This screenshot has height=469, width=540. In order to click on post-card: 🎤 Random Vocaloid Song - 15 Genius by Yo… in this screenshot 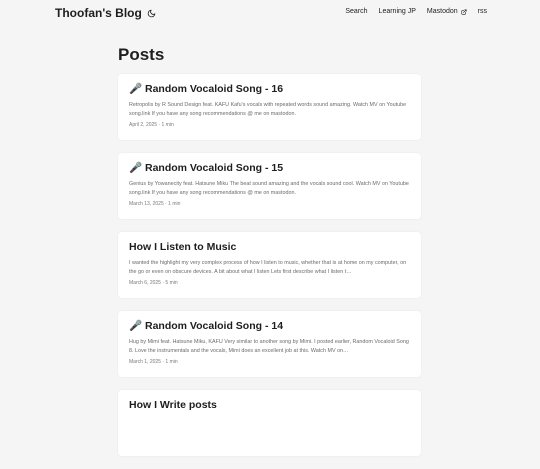, I will do `click(269, 186)`.